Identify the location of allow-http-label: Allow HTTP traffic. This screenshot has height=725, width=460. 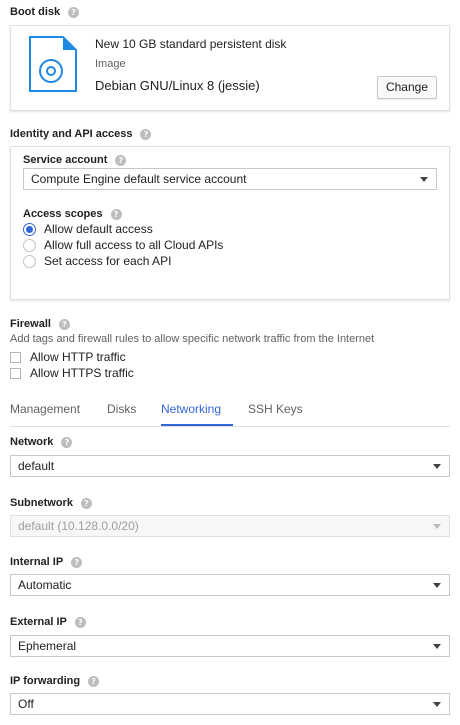
(78, 357).